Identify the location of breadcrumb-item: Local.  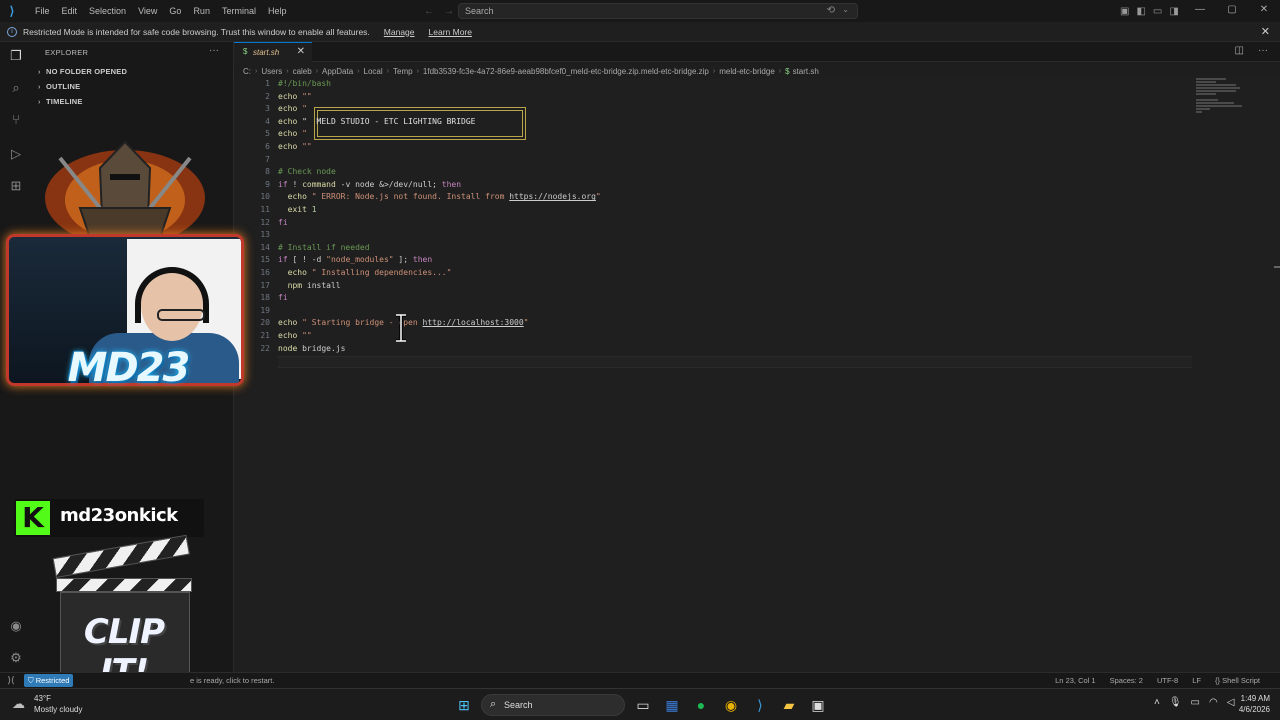
(373, 71).